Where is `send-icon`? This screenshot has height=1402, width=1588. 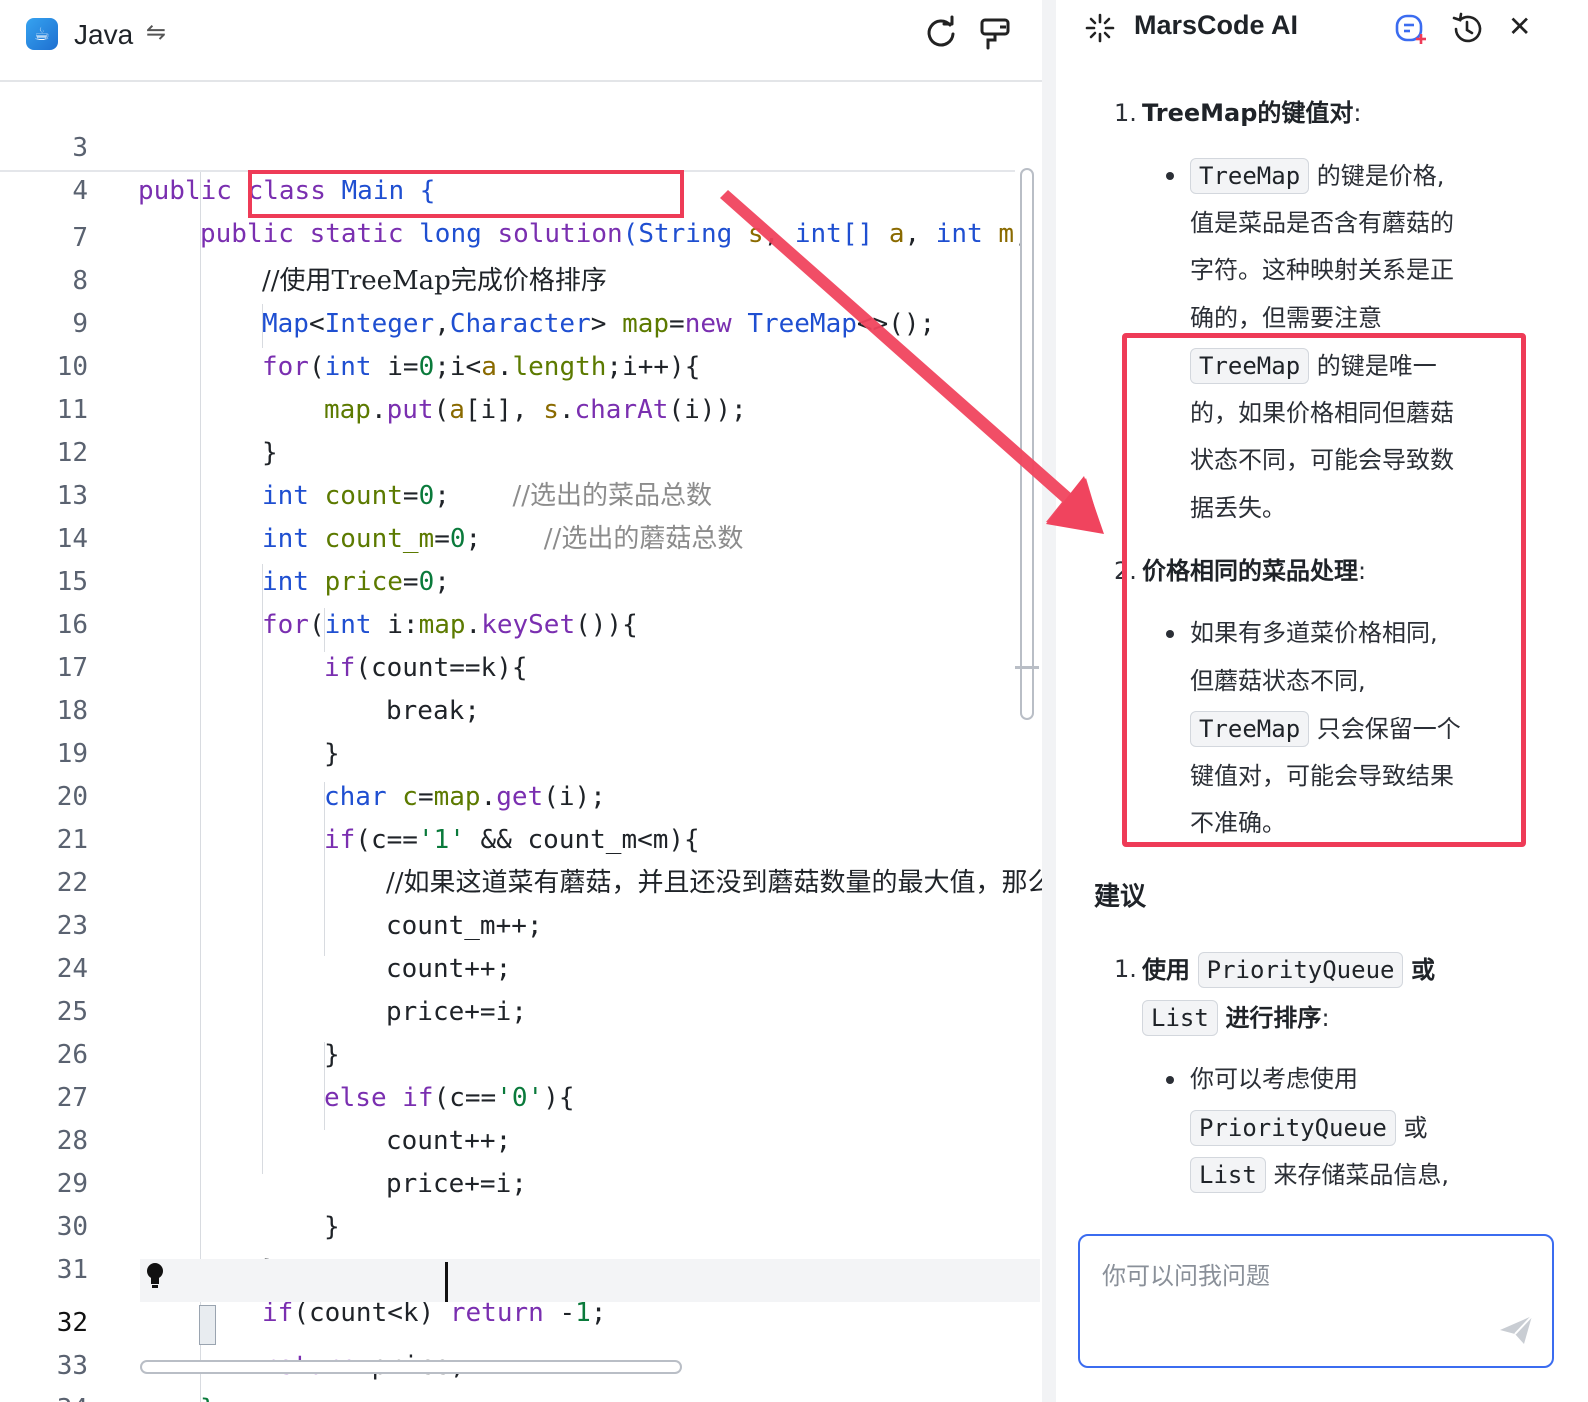
send-icon is located at coordinates (1516, 1330).